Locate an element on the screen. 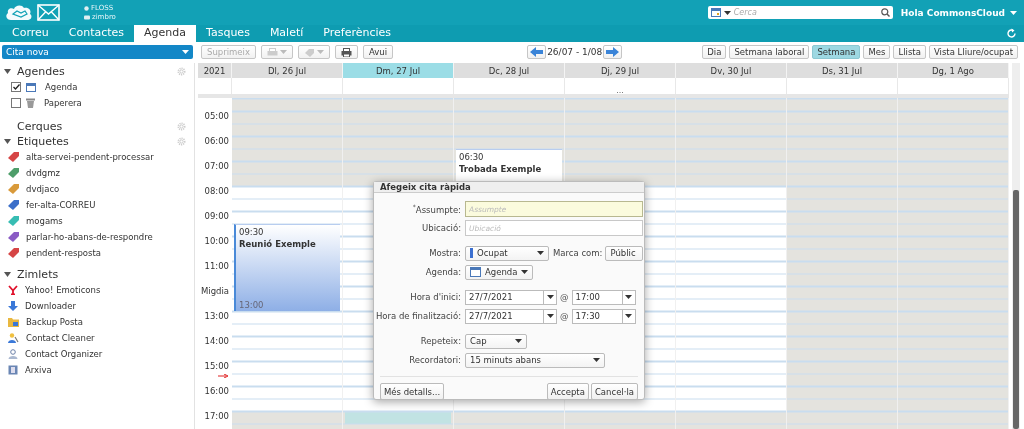 The width and height of the screenshot is (1024, 429). tag-item: pendent-resposta is located at coordinates (63, 253).